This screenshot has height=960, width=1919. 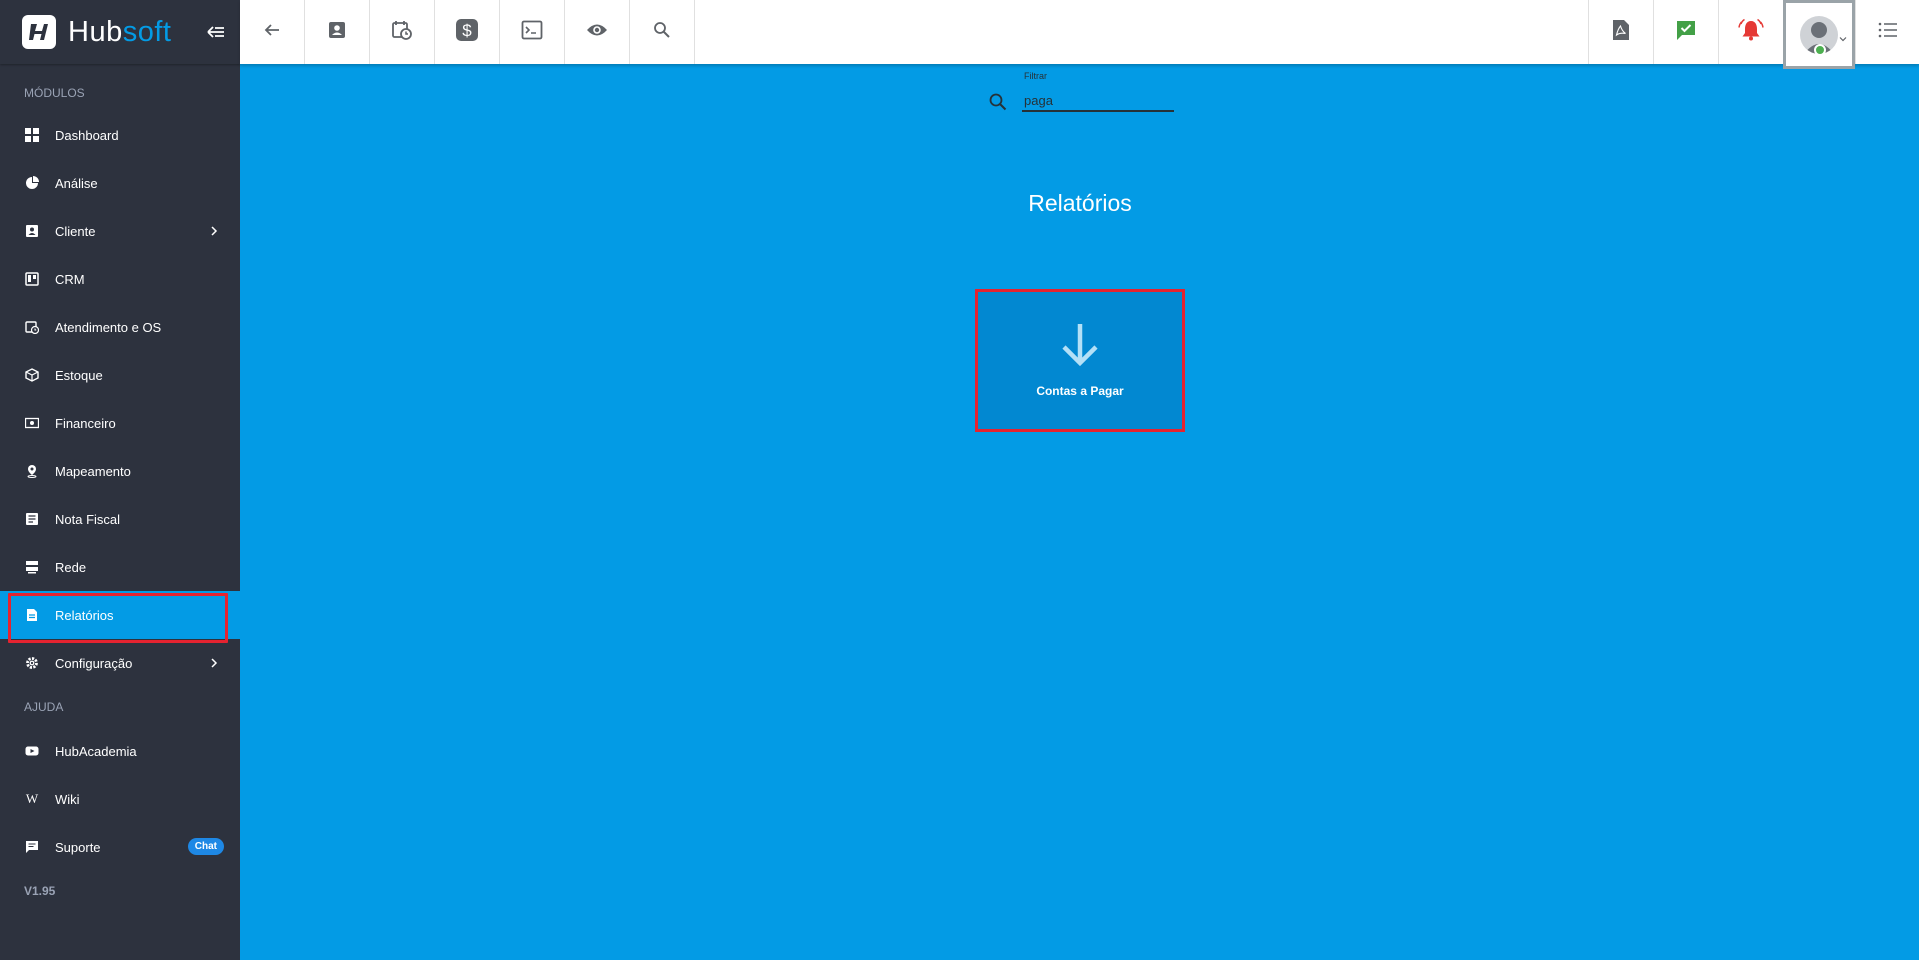 I want to click on version-label: V1.95, so click(x=40, y=891).